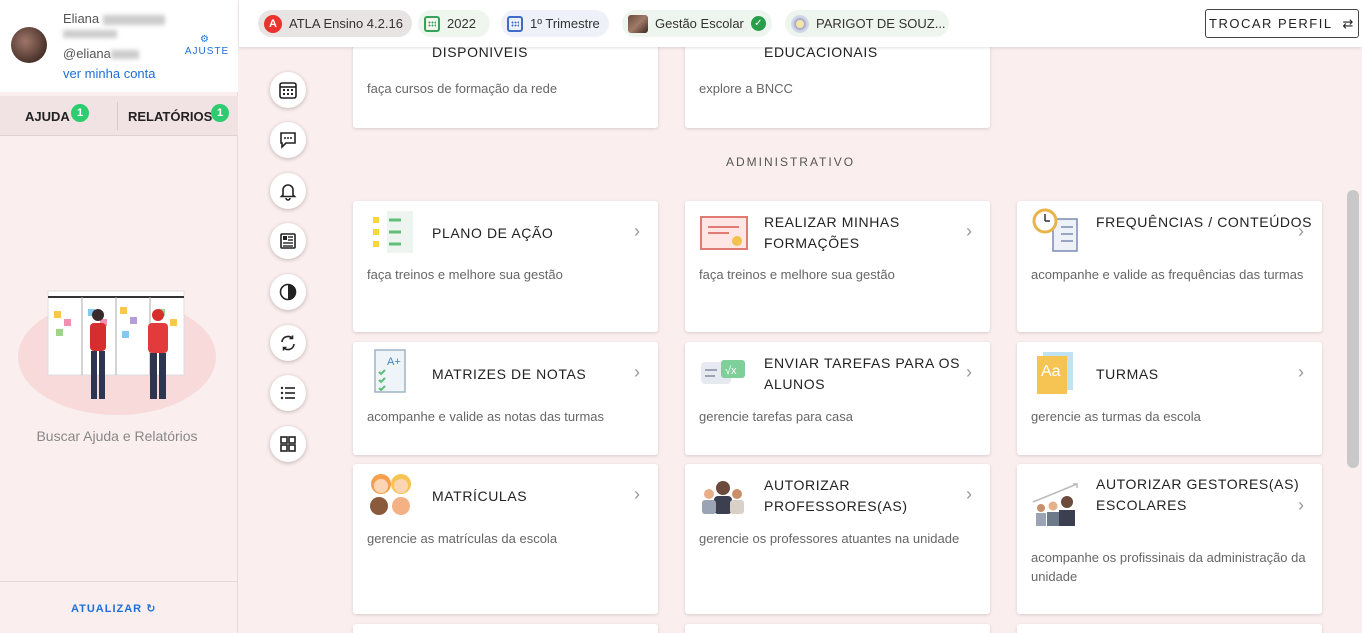 This screenshot has width=1362, height=633. I want to click on card-classes: Aa TURMAS › gerencie as turmas da escola, so click(1169, 398).